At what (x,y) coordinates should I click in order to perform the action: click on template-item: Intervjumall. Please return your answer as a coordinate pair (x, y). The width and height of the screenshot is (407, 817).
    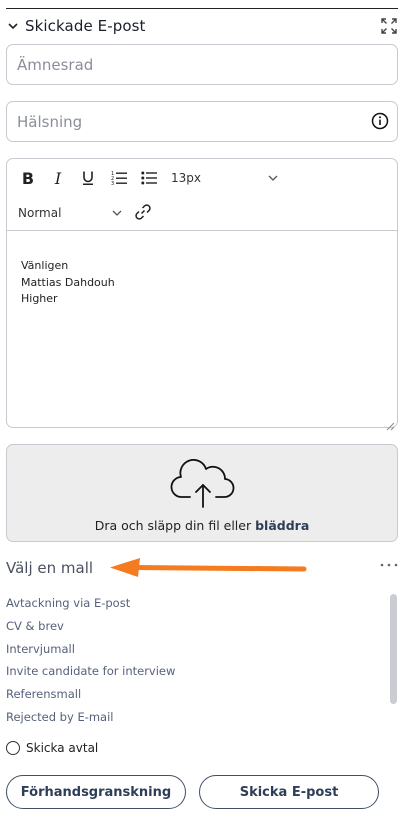
    Looking at the image, I should click on (196, 653).